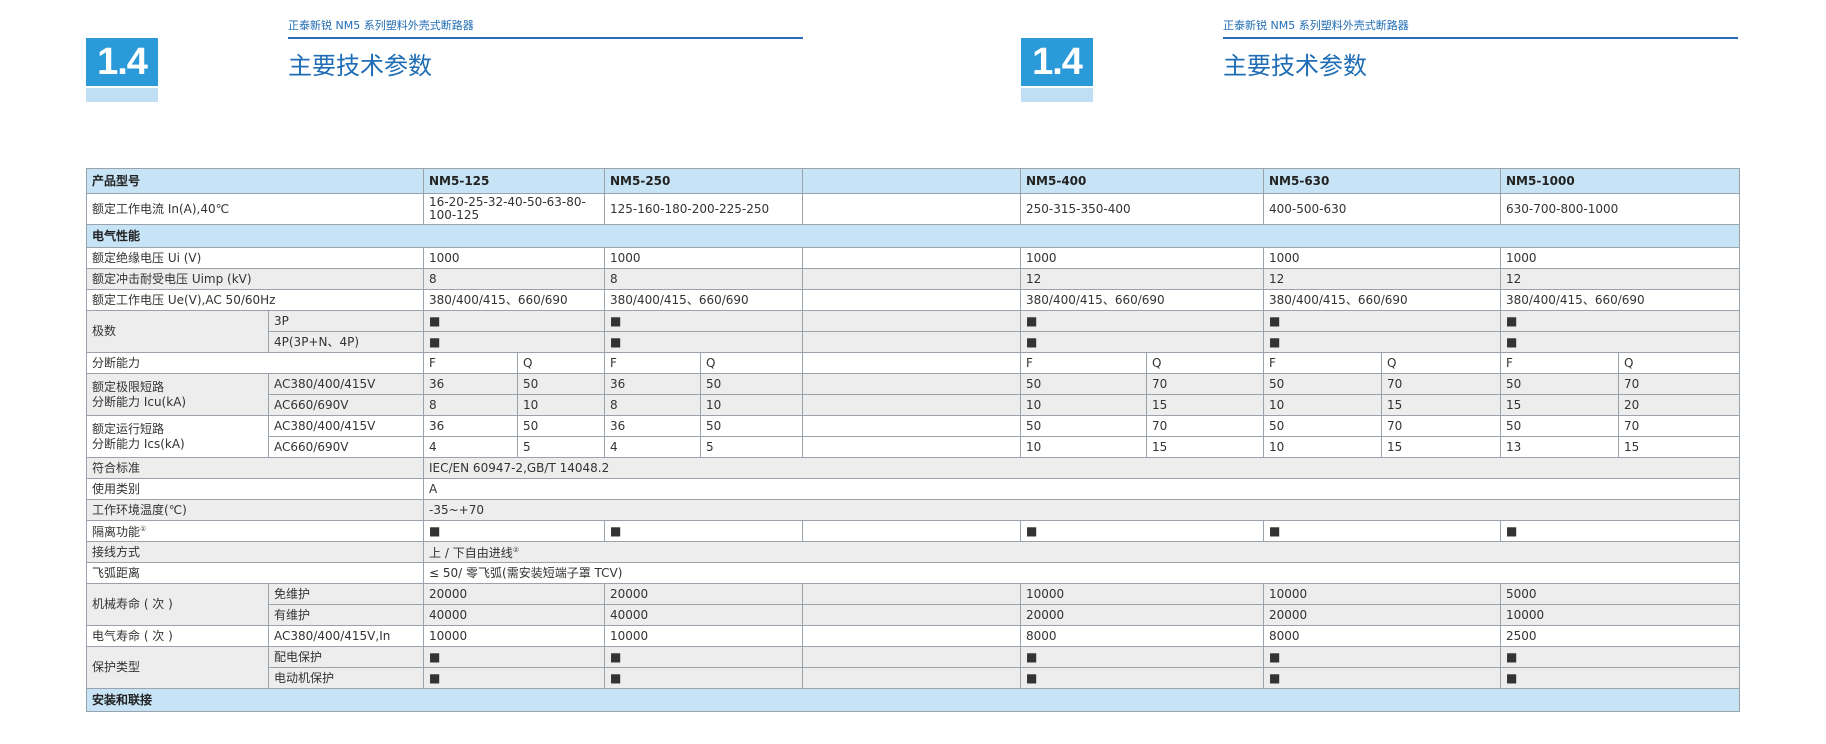 This screenshot has width=1826, height=744. What do you see at coordinates (1082, 468) in the screenshot?
I see `cell-value: IEC/EN 60947-2,GB/T 14048.2` at bounding box center [1082, 468].